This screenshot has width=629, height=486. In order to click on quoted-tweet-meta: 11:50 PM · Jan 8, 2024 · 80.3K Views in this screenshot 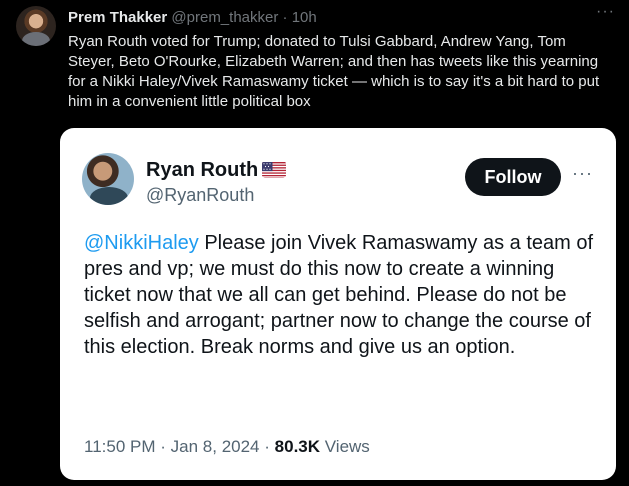, I will do `click(227, 447)`.